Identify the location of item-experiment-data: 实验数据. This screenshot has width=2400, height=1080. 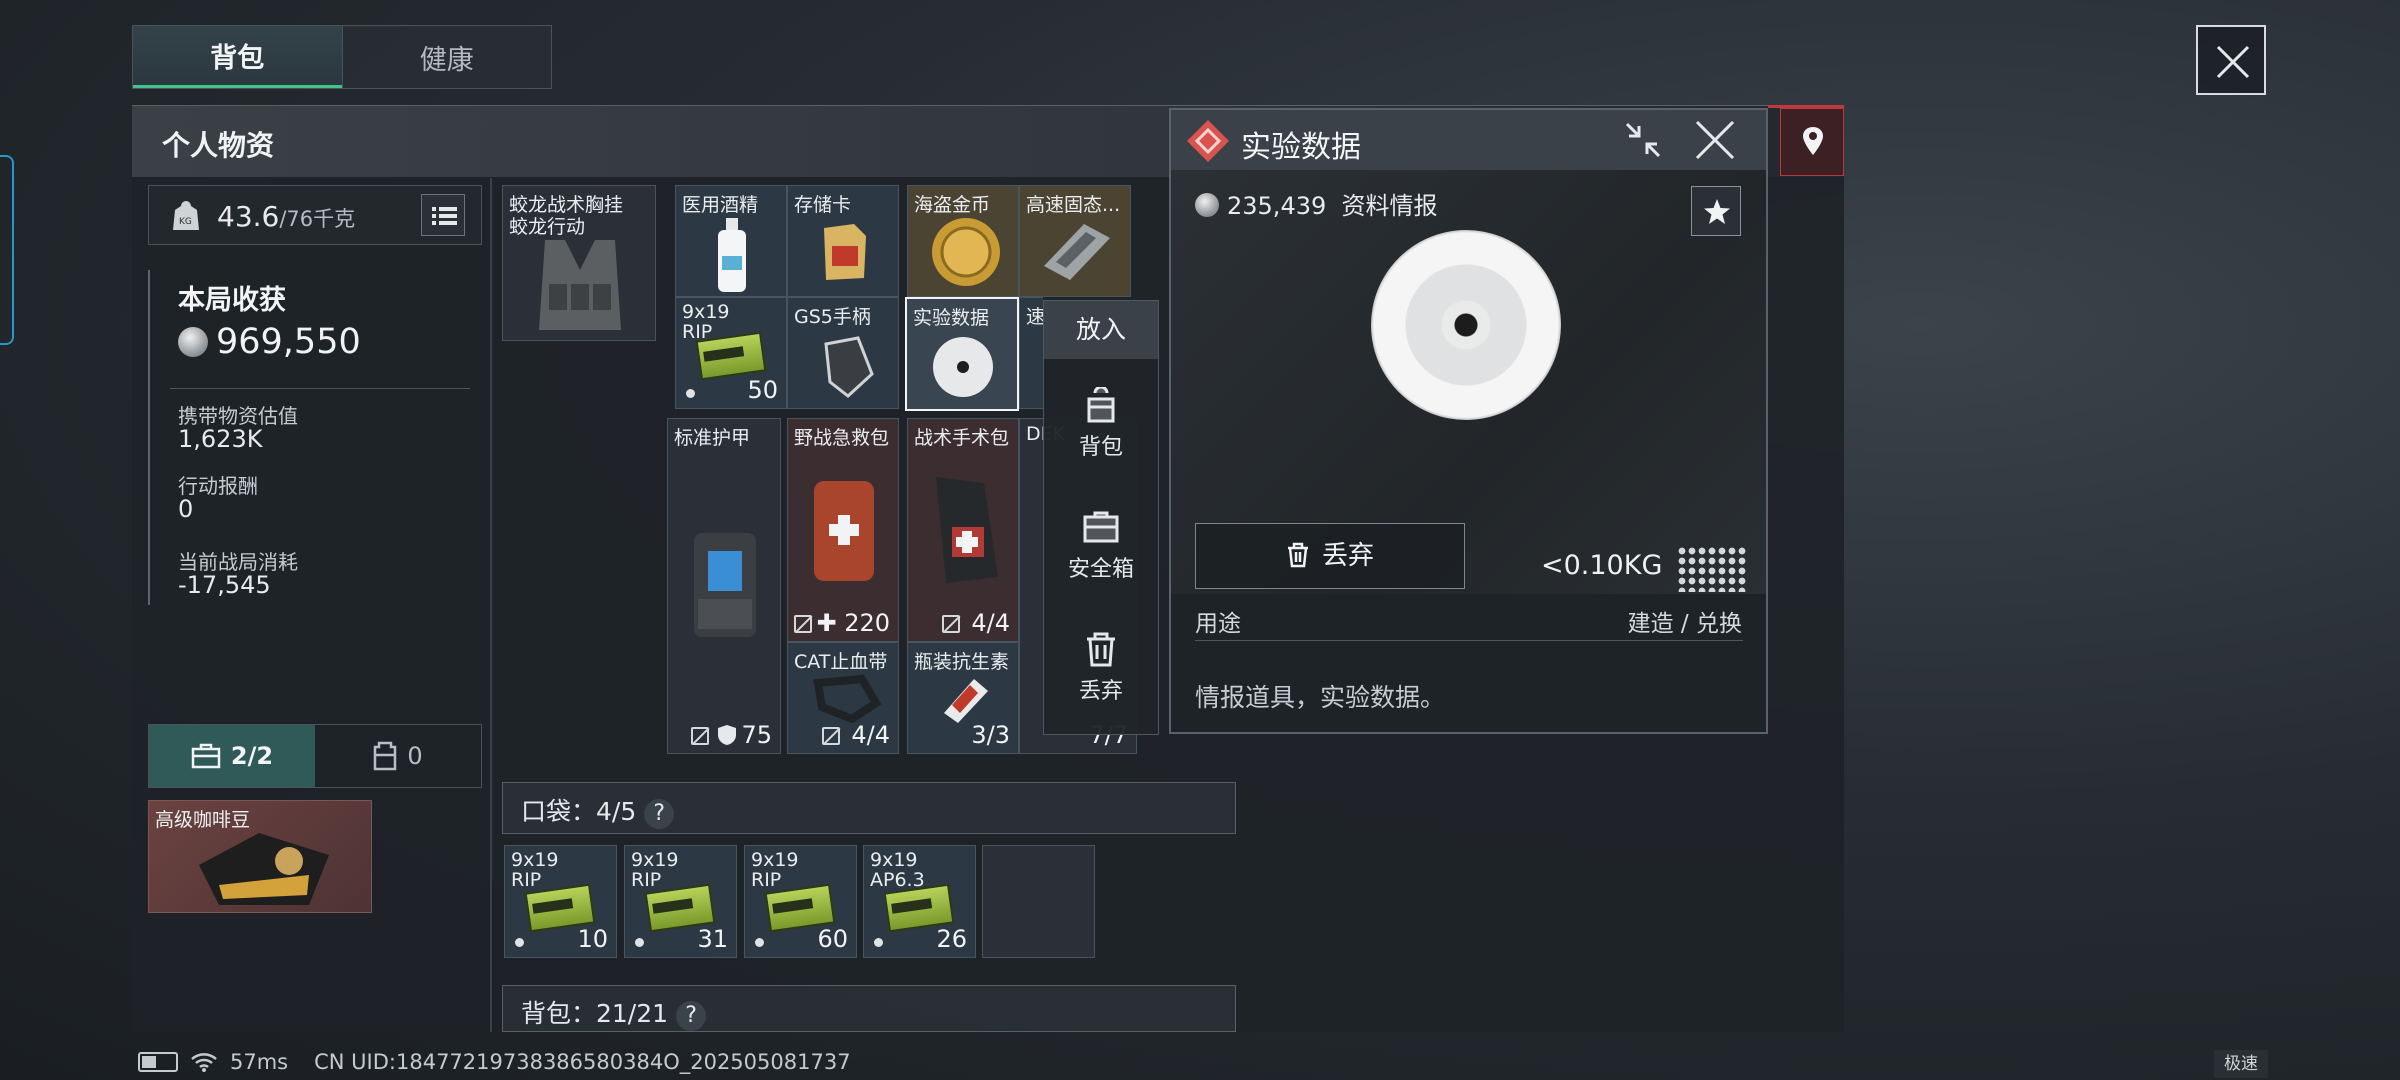
(962, 354).